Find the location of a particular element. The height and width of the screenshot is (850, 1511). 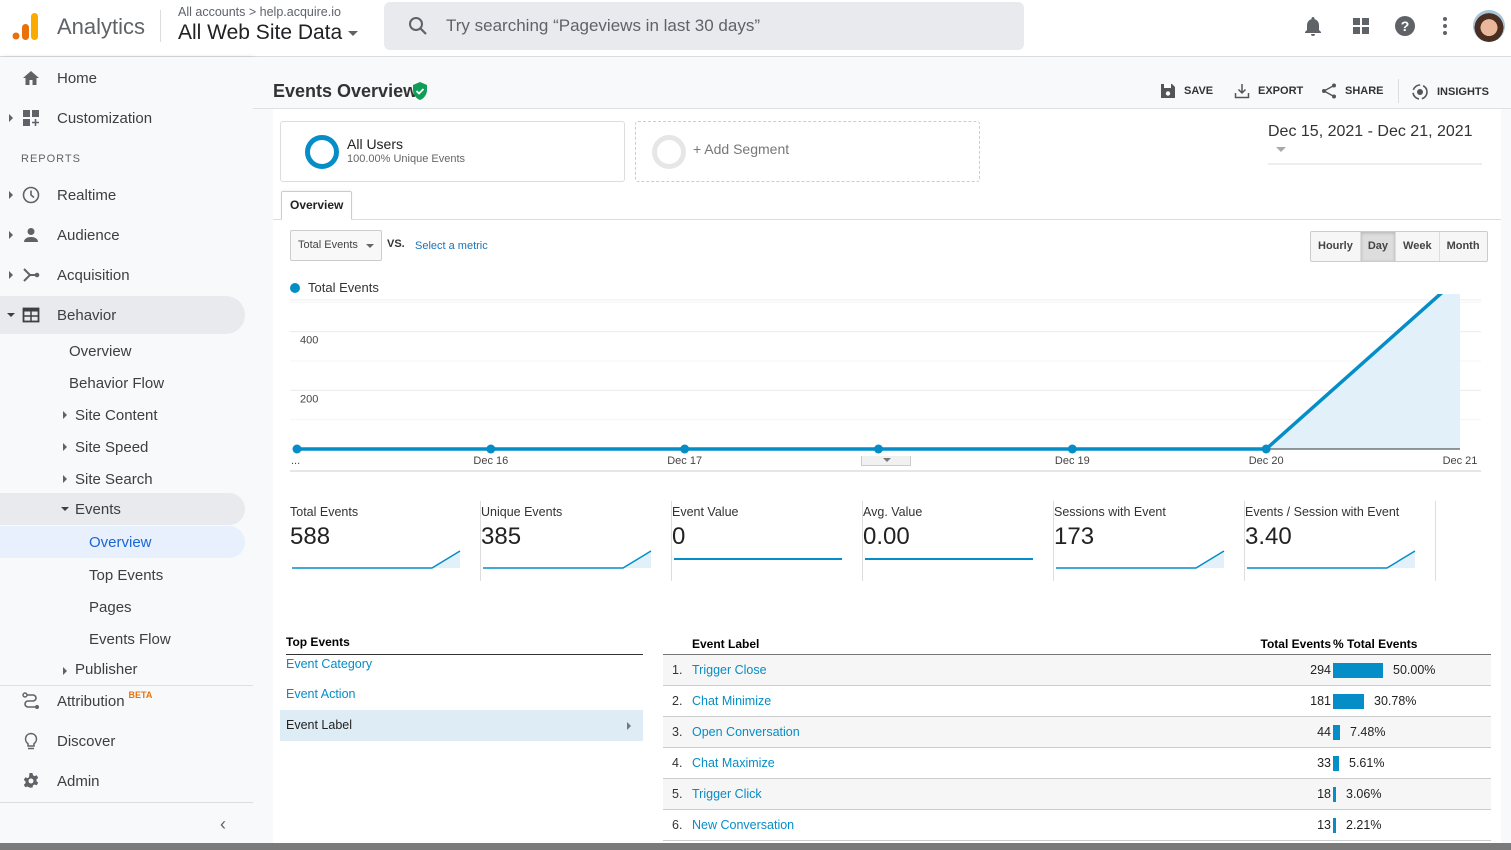

sidebar-item-events: Events is located at coordinates (122, 509).